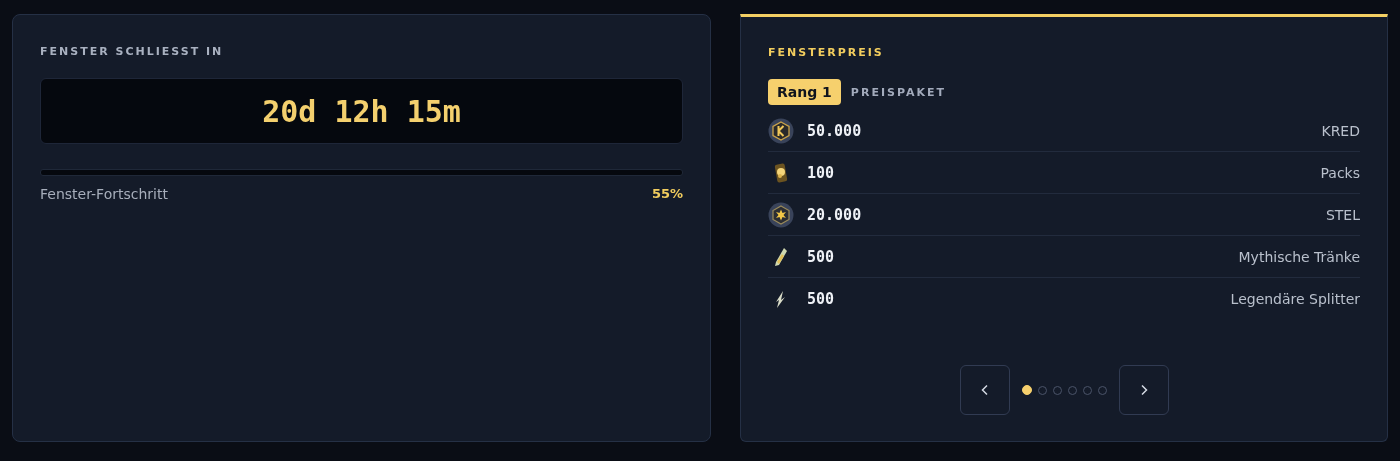 The height and width of the screenshot is (461, 1400). Describe the element at coordinates (667, 194) in the screenshot. I see `progress-value: 55%` at that location.